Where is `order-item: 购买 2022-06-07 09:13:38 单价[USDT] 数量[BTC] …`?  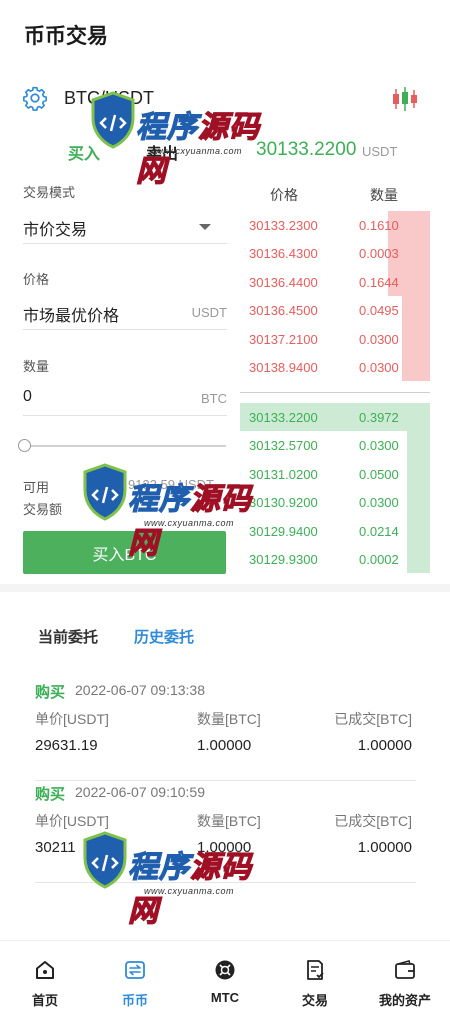 order-item: 购买 2022-06-07 09:13:38 单价[USDT] 数量[BTC] … is located at coordinates (225, 731).